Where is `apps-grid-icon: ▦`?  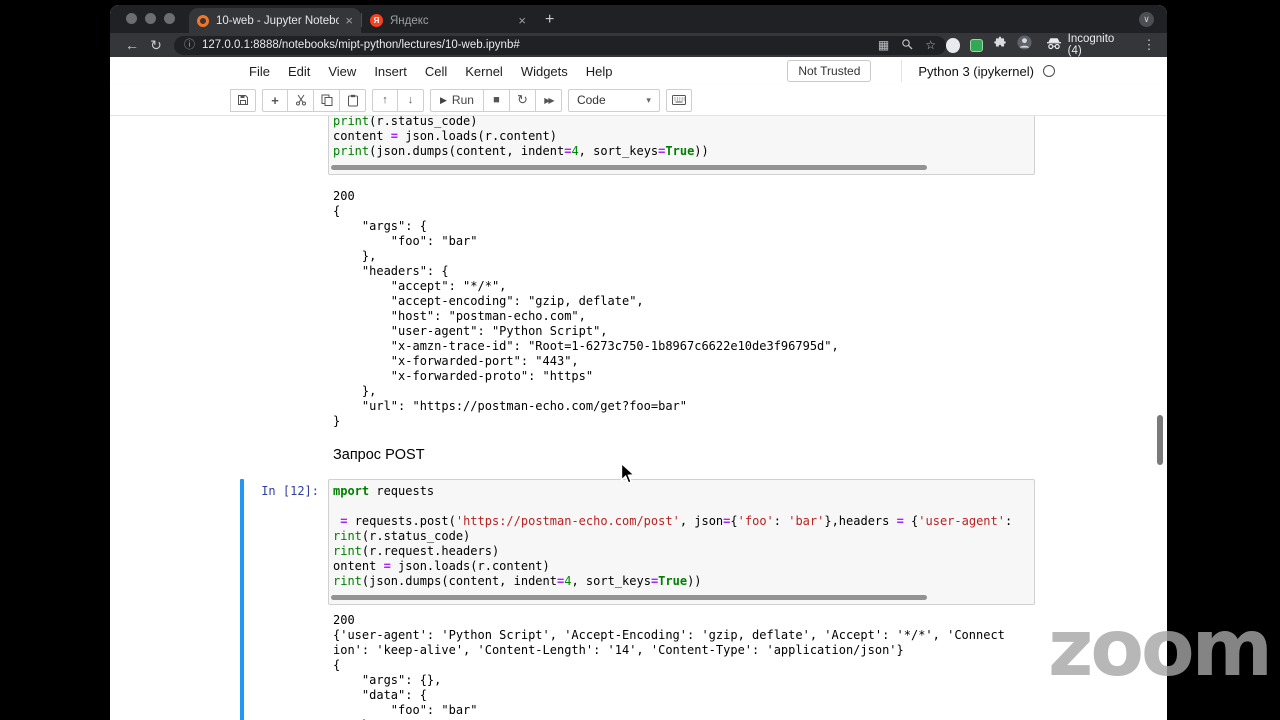 apps-grid-icon: ▦ is located at coordinates (883, 45).